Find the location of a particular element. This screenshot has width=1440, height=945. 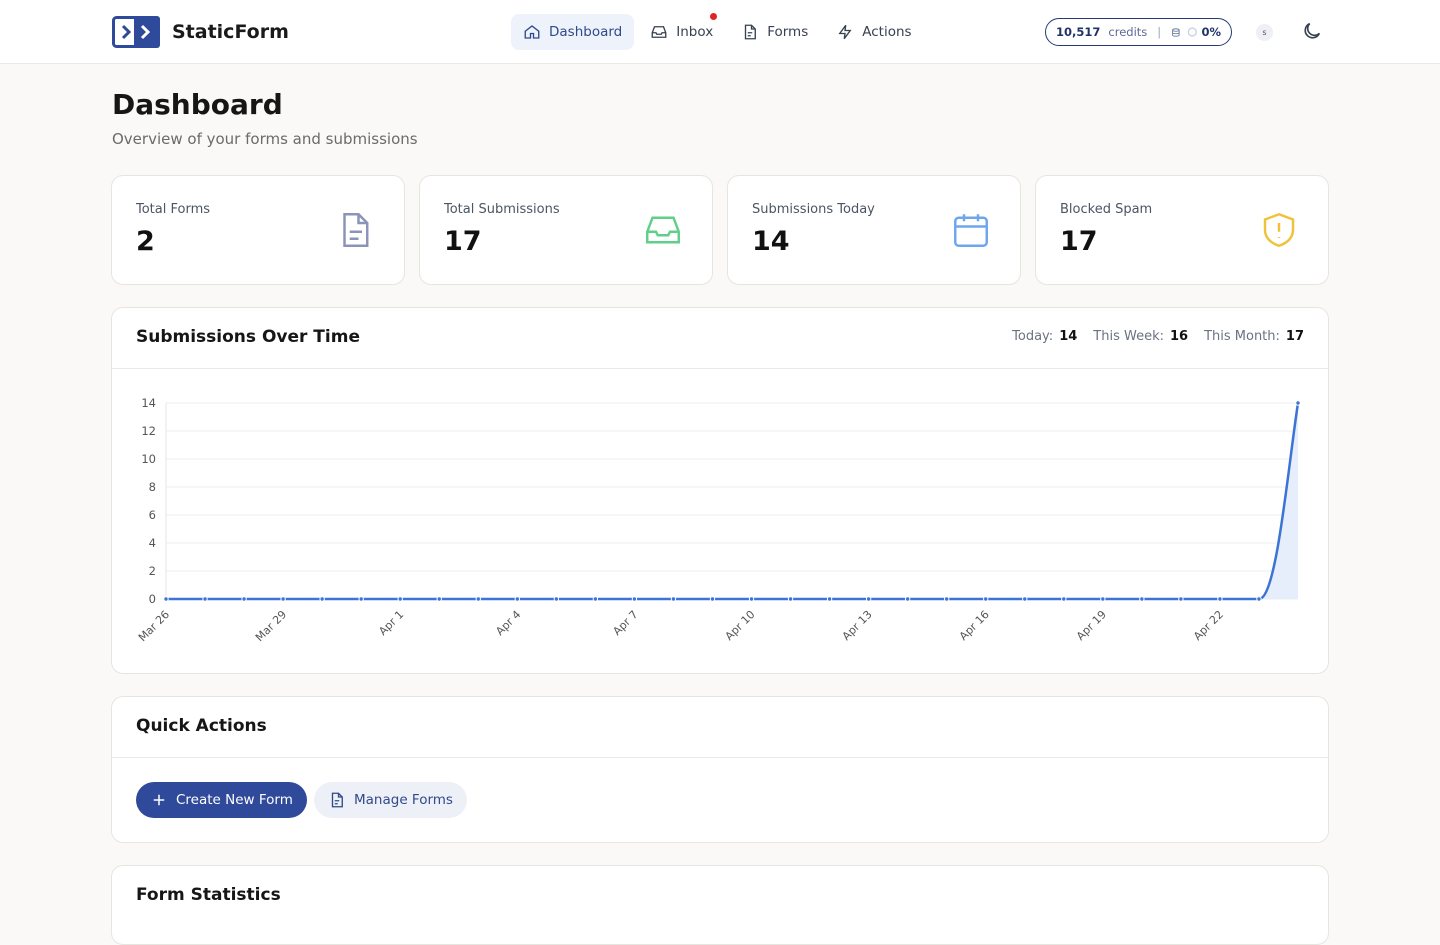

credits-label: credits is located at coordinates (1128, 32).